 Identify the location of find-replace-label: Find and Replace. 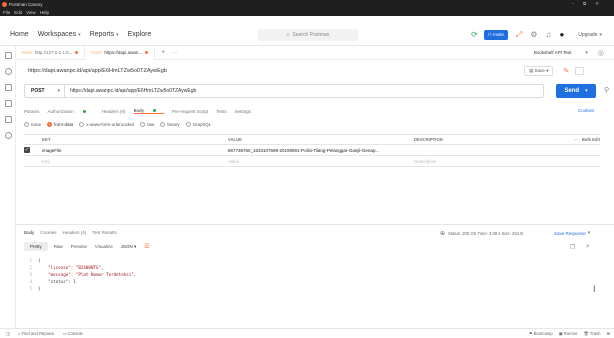
(38, 333).